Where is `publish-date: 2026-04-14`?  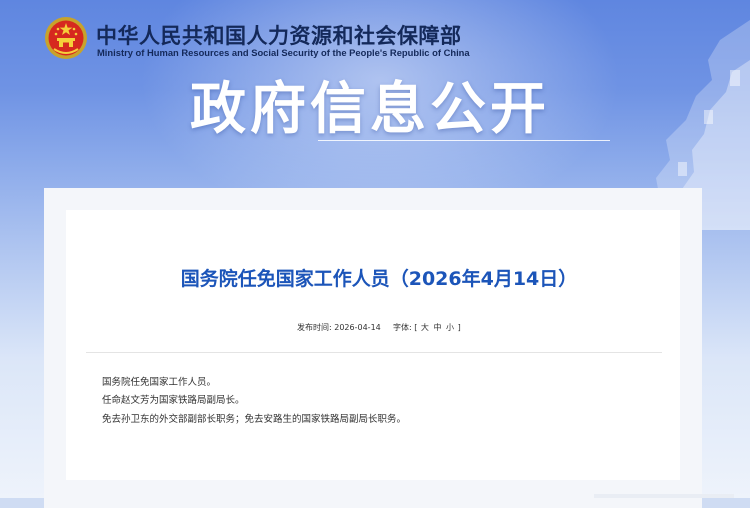 publish-date: 2026-04-14 is located at coordinates (357, 327).